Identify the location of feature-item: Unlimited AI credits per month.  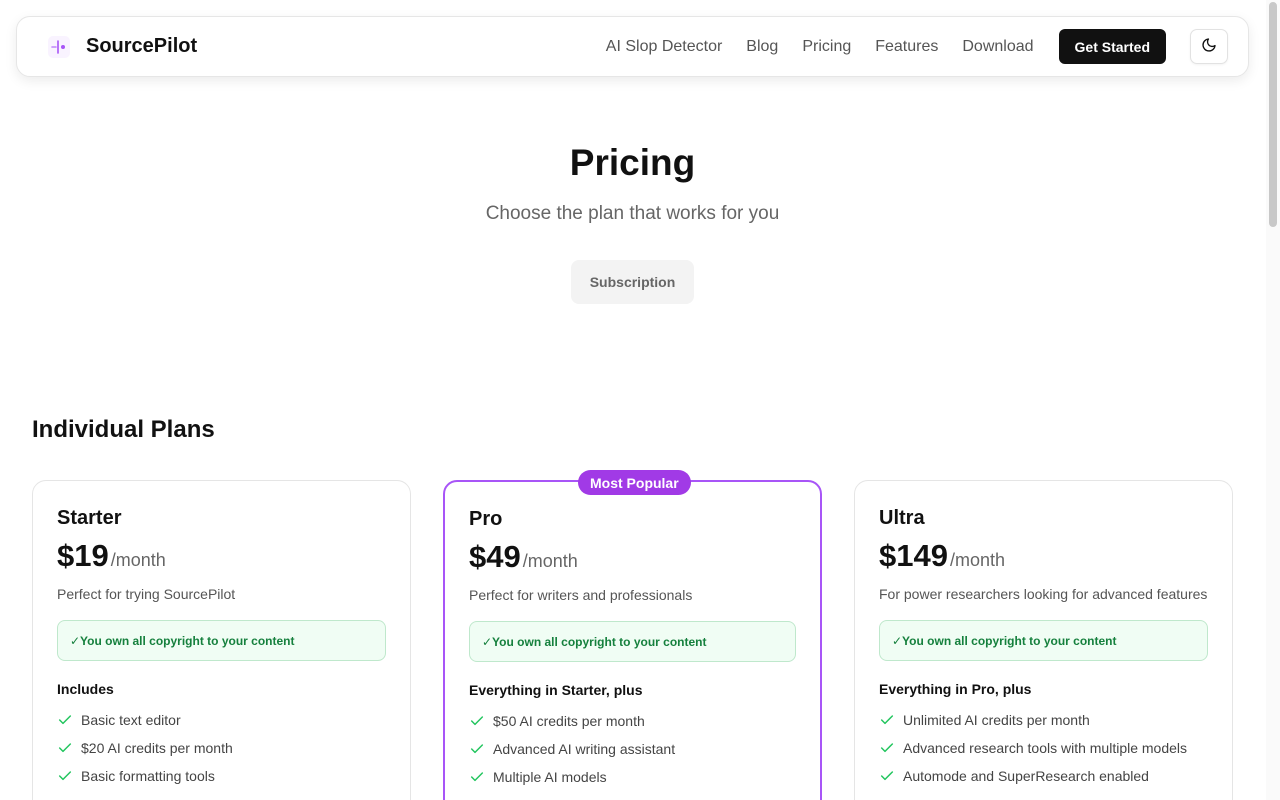
(1043, 720).